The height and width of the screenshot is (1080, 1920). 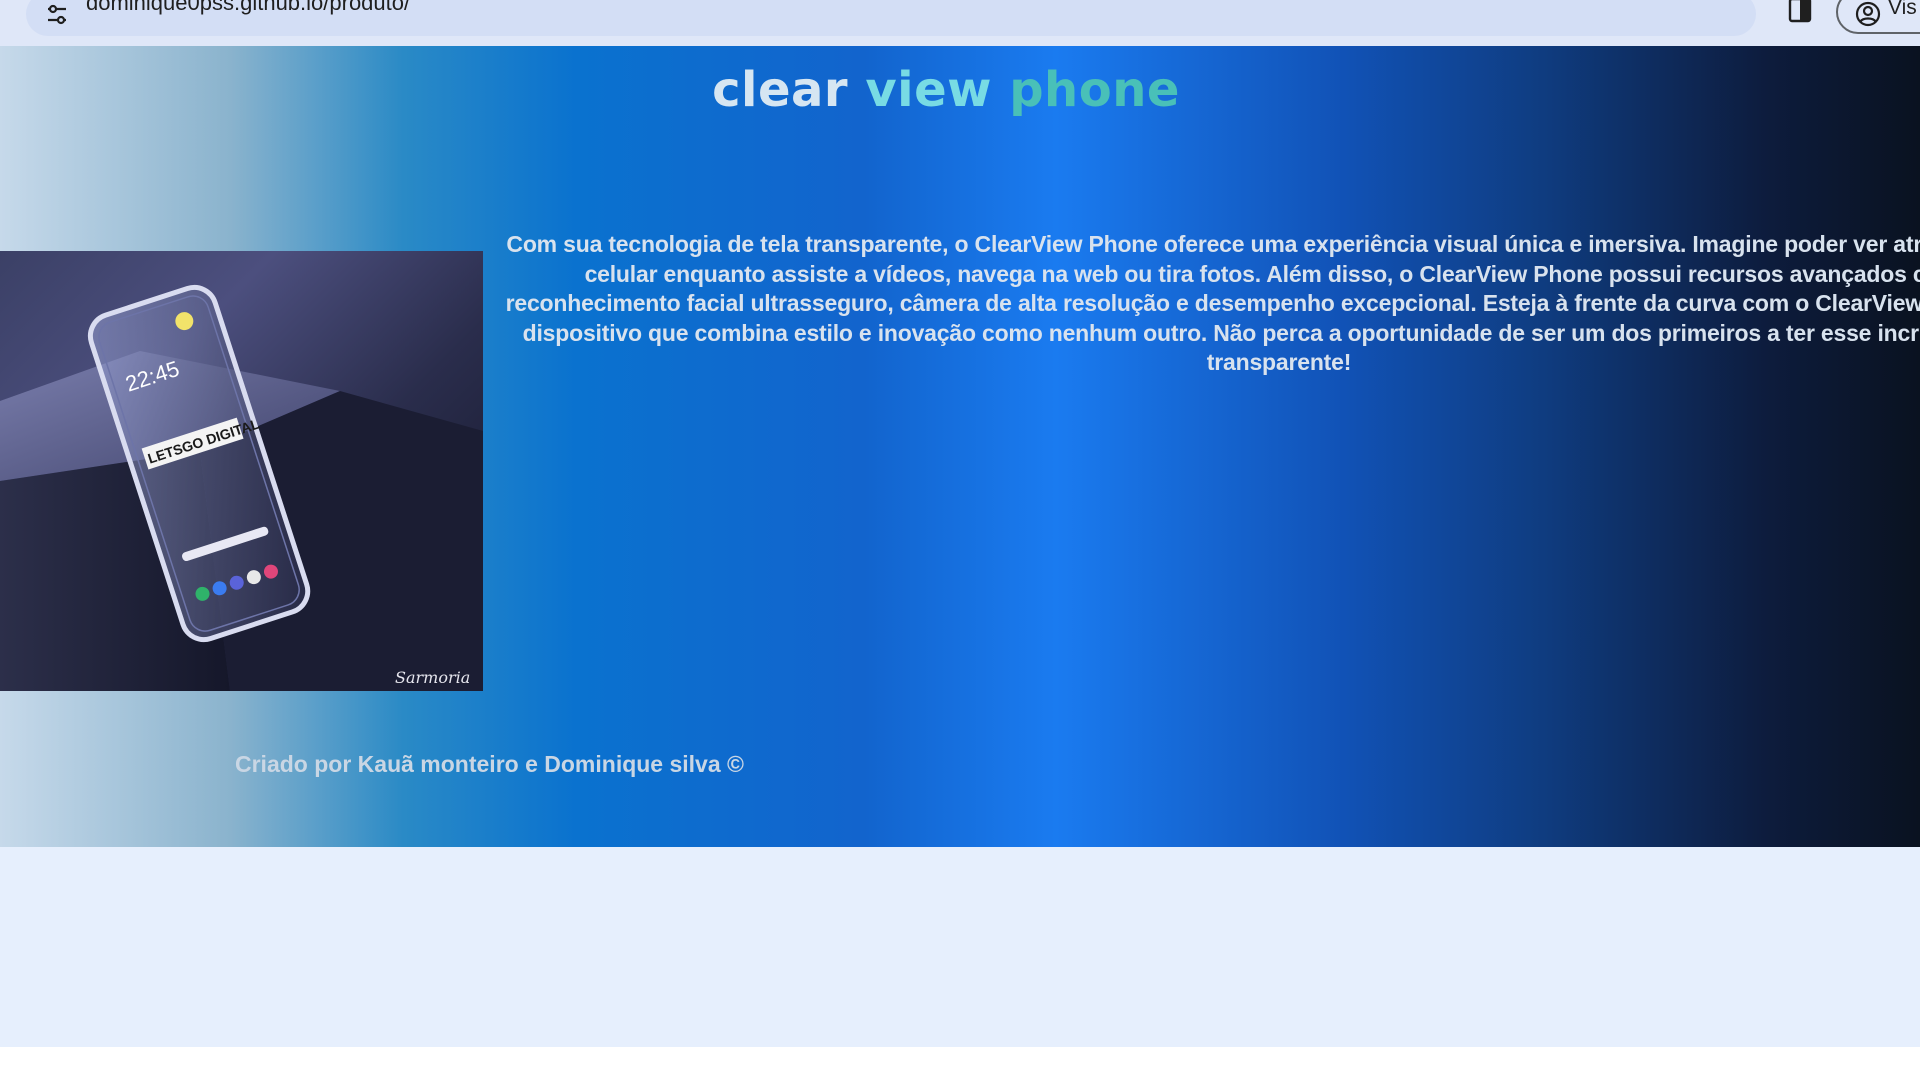 I want to click on title-word-phone: phone, so click(x=1094, y=90).